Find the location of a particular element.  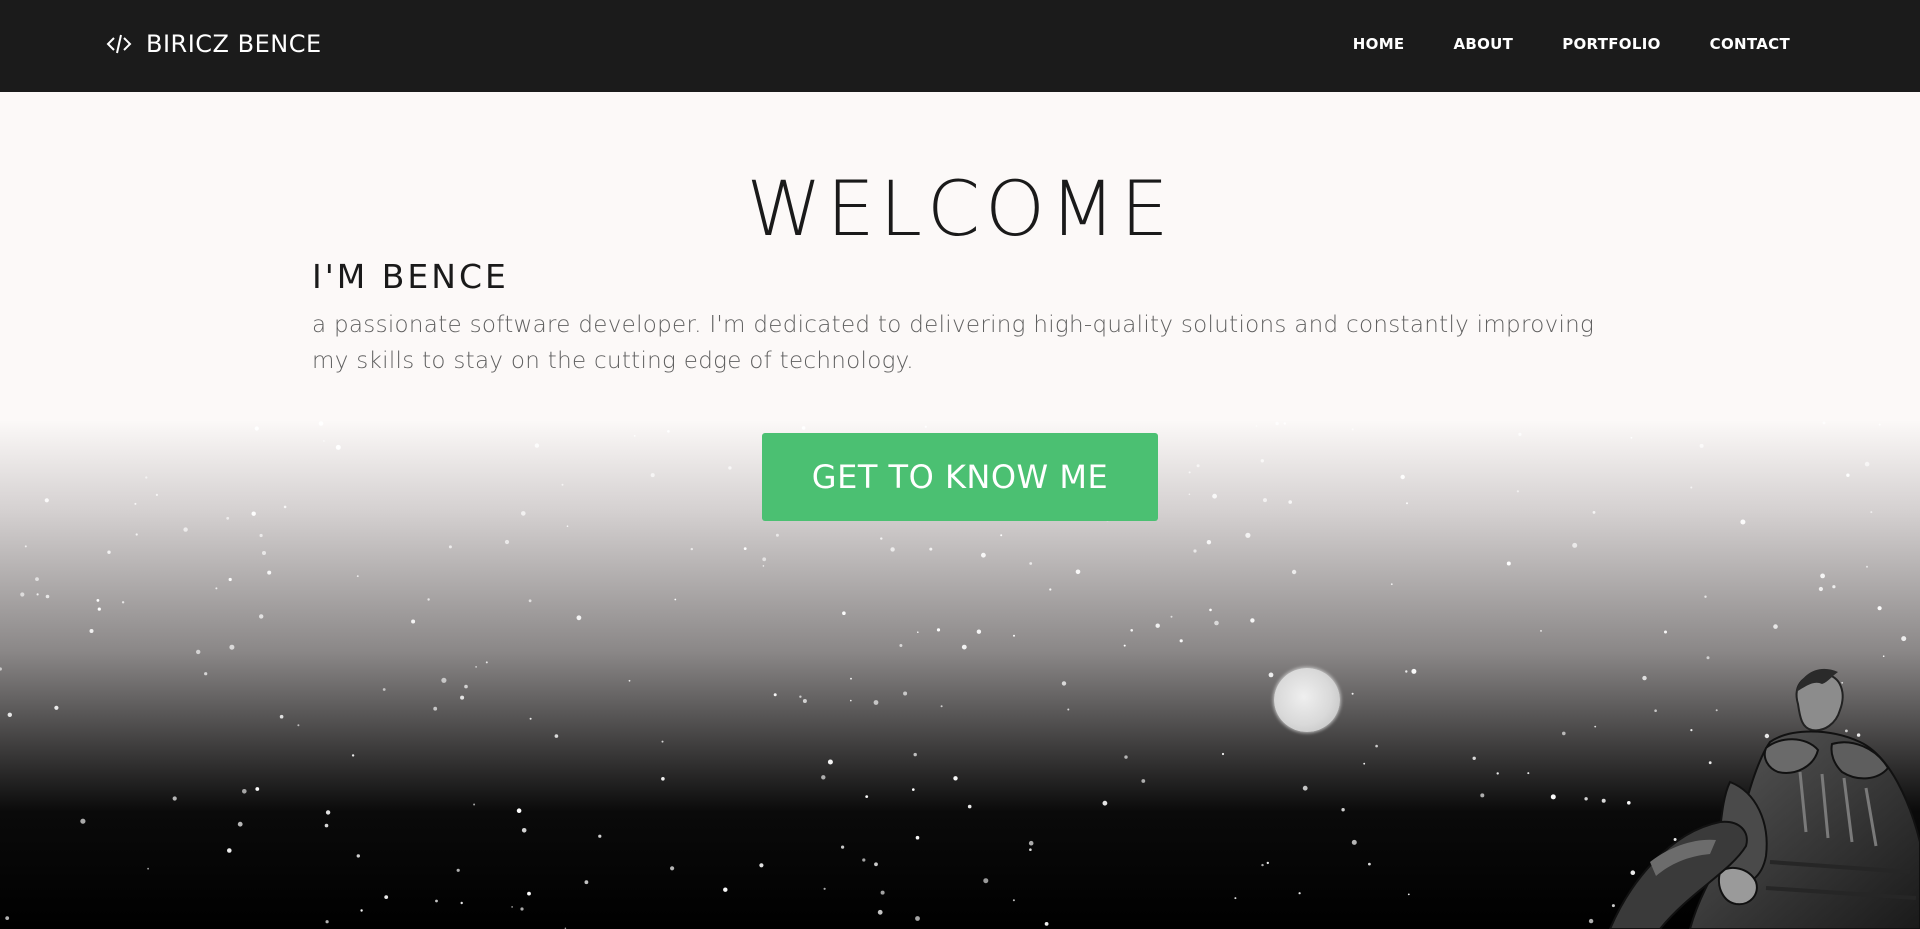

nav-contact: CONTACT is located at coordinates (1750, 44).